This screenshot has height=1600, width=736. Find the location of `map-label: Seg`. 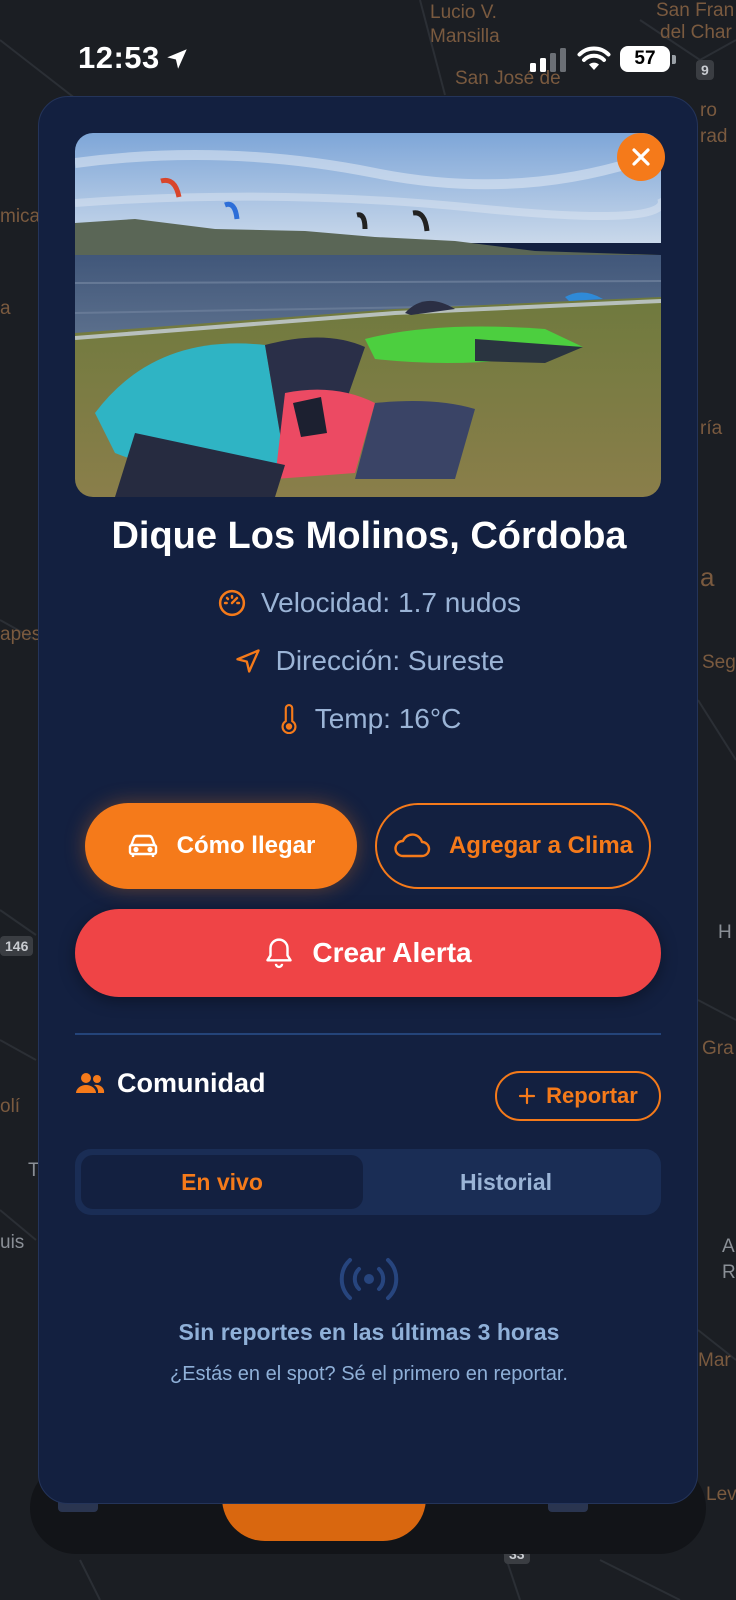

map-label: Seg is located at coordinates (719, 662).